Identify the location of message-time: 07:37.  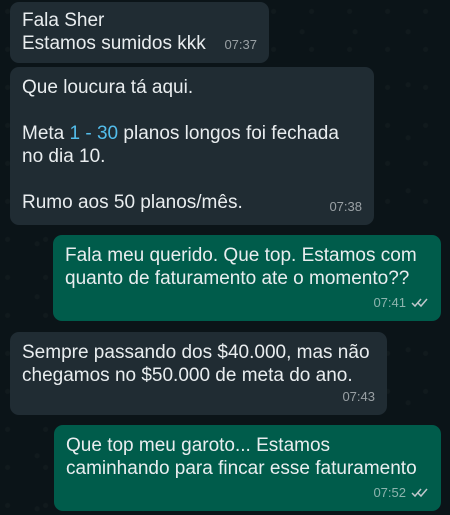
(240, 44).